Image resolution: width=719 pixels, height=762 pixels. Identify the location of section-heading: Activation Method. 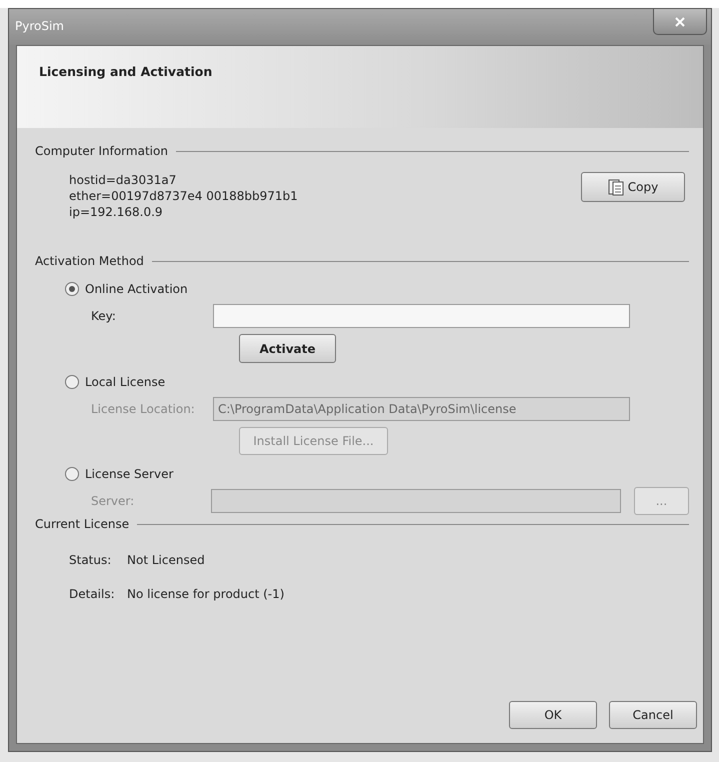
(89, 261).